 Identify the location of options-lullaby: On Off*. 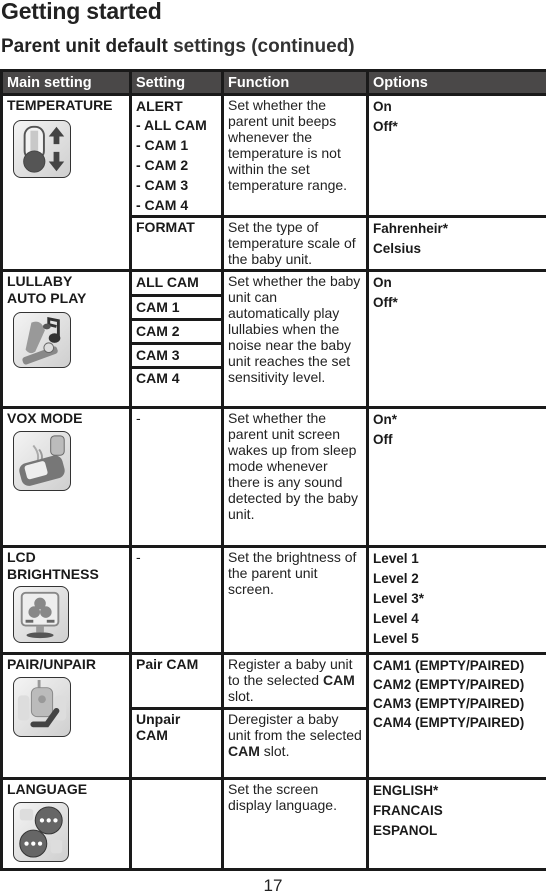
(457, 339).